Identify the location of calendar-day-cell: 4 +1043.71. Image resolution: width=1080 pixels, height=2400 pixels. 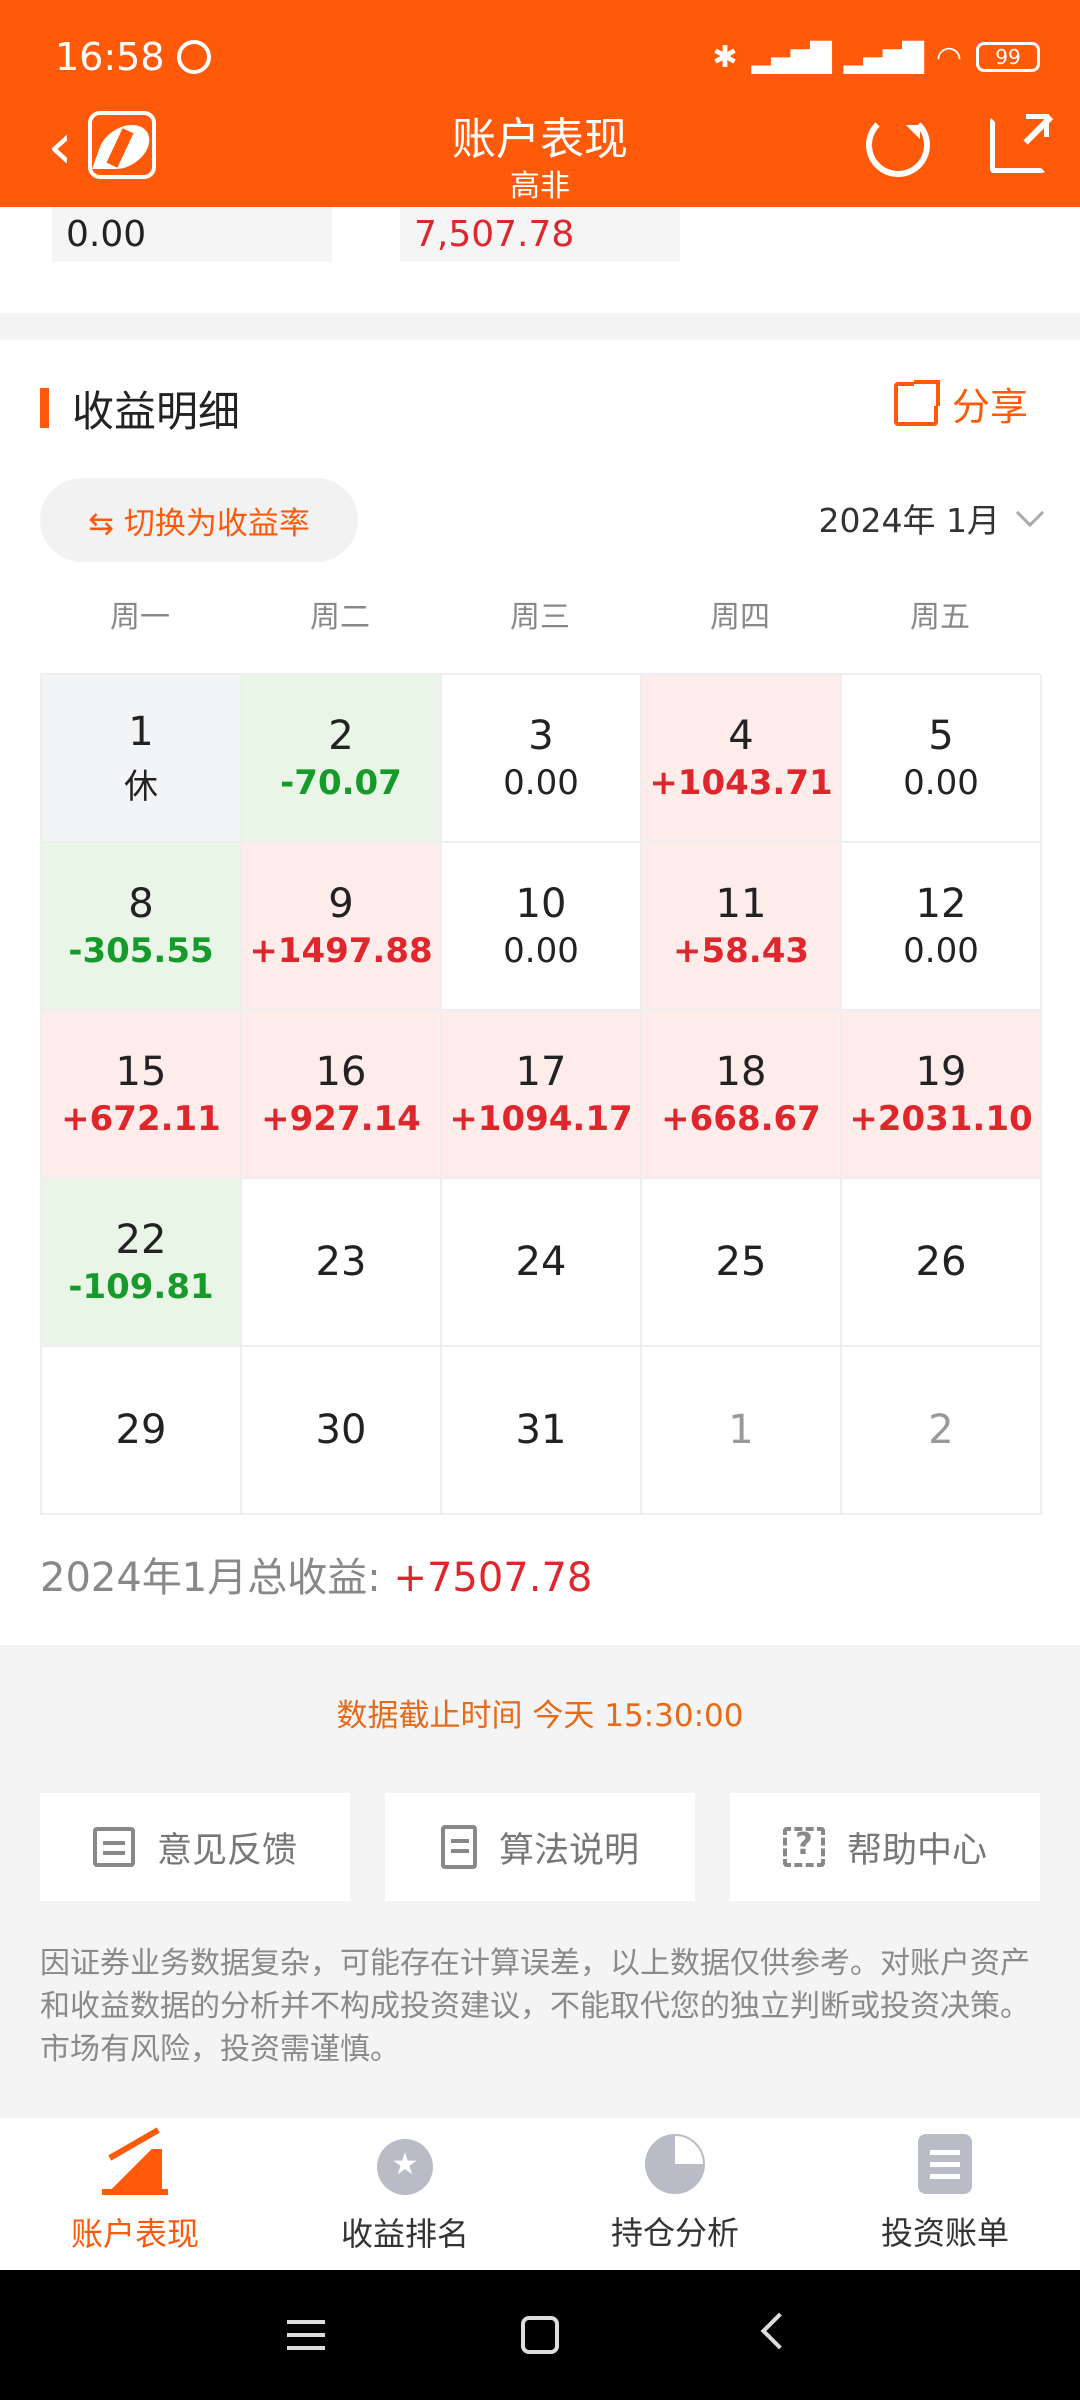
(742, 759).